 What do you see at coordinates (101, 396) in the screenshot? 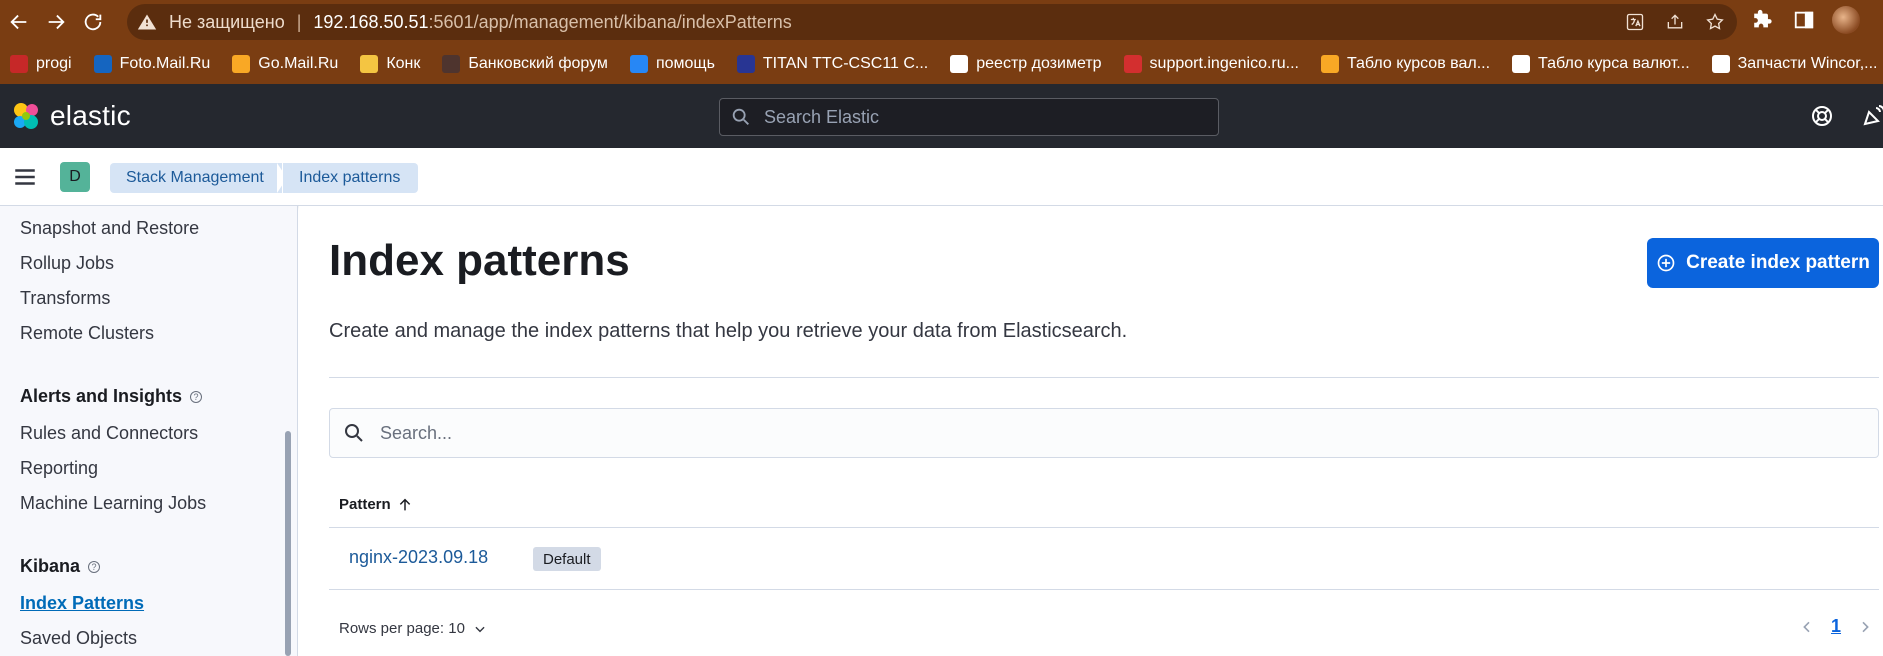
I see `sidenav-section-alerts-label: Alerts and Insights` at bounding box center [101, 396].